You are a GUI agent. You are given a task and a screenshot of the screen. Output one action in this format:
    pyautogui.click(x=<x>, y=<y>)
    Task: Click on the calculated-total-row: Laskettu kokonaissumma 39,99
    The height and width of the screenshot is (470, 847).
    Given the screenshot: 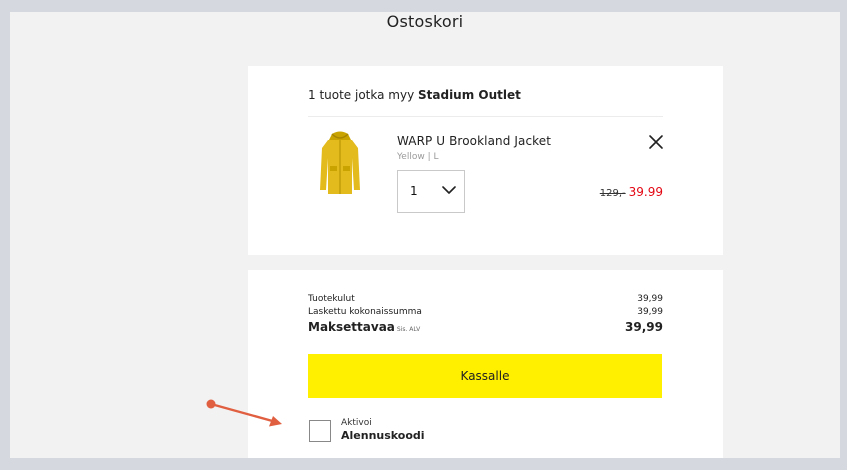 What is the action you would take?
    pyautogui.click(x=485, y=312)
    